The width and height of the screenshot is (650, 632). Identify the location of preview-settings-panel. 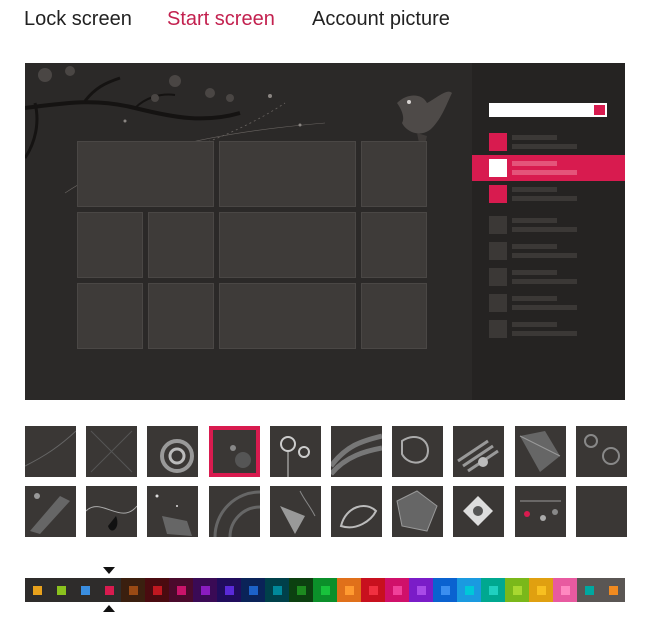
(548, 231).